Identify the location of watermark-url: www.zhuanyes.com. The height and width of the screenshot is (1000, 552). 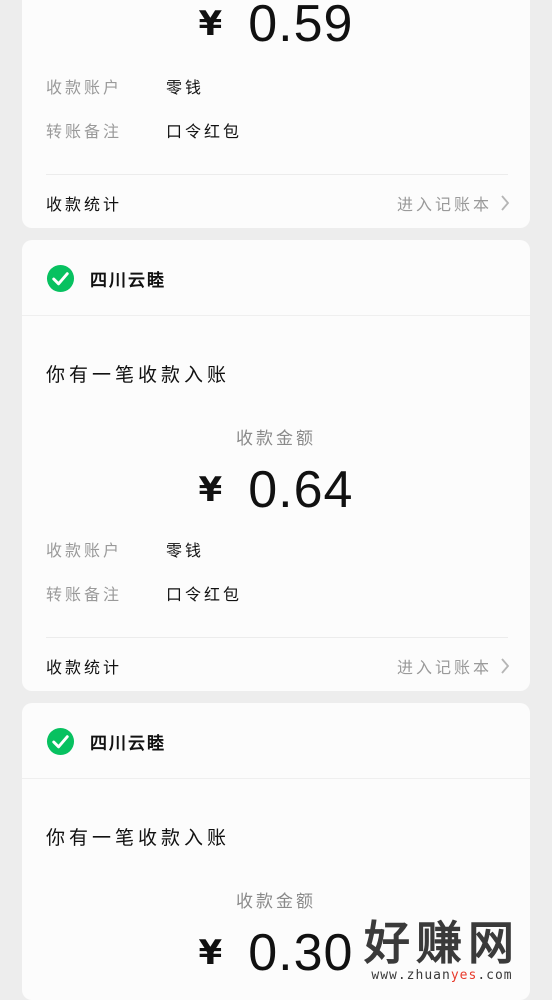
(442, 975).